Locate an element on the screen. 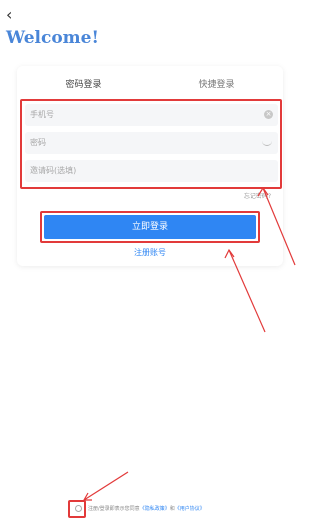 Image resolution: width=320 pixels, height=530 pixels. phone-field: 手机号 × is located at coordinates (151, 115).